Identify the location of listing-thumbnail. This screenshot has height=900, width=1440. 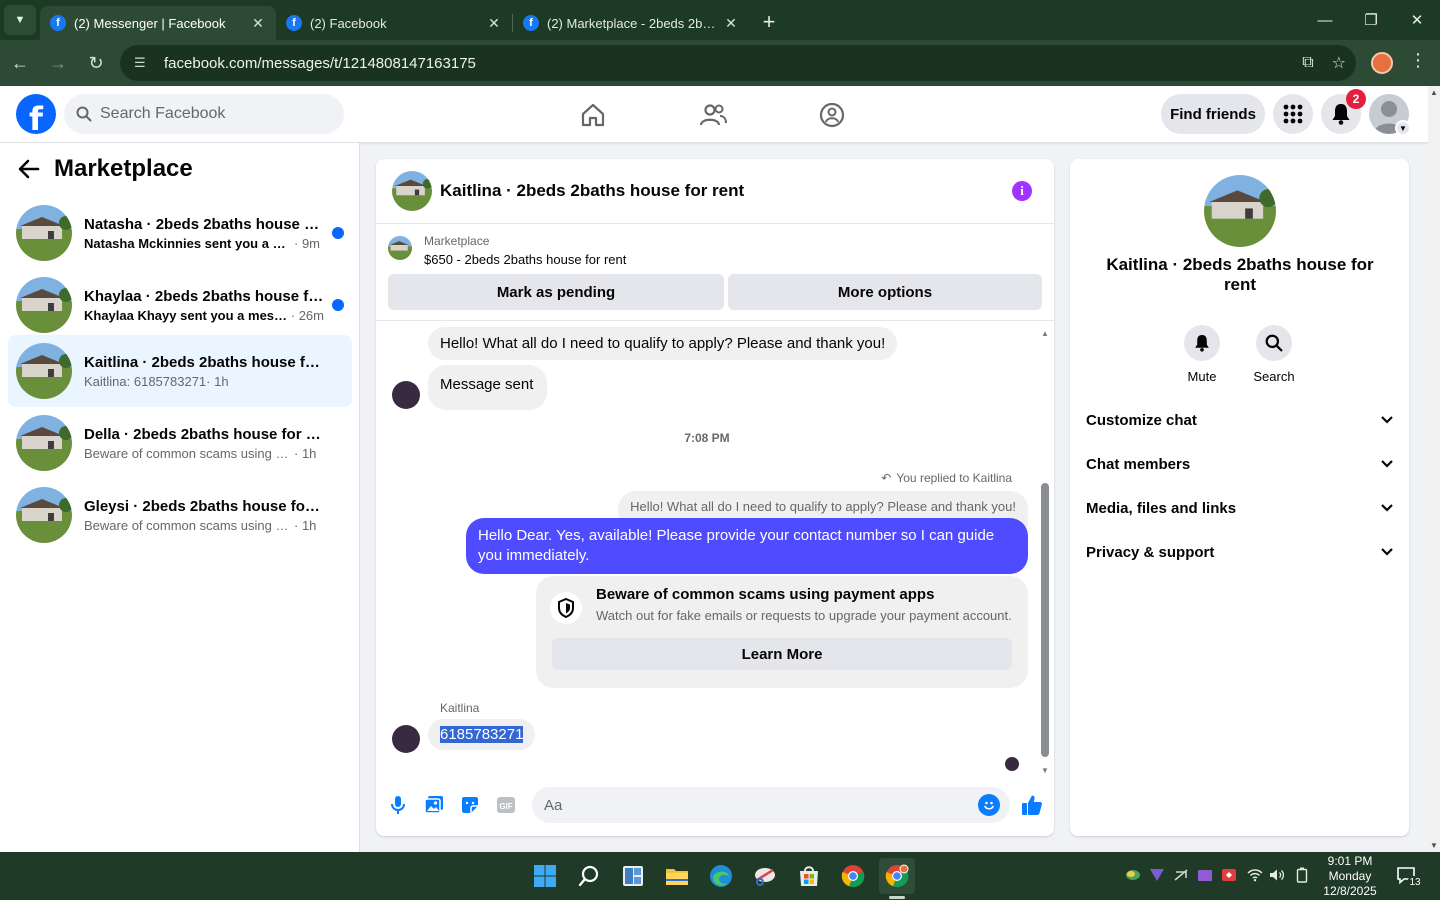
(400, 248).